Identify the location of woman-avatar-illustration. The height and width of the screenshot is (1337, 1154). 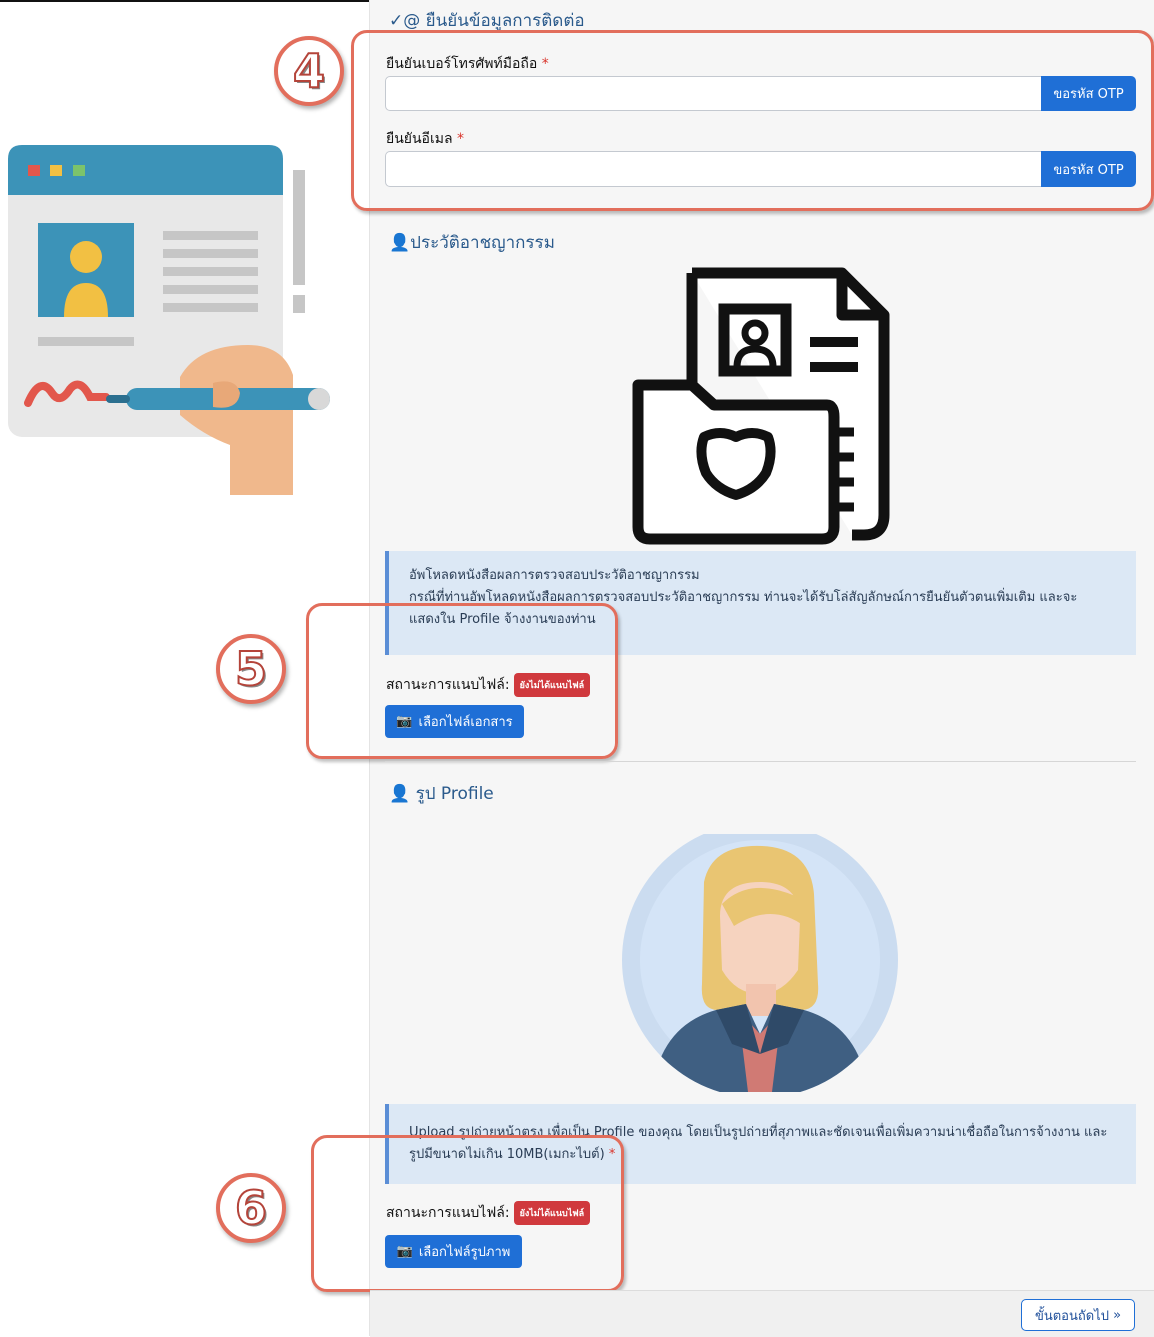
(760, 963).